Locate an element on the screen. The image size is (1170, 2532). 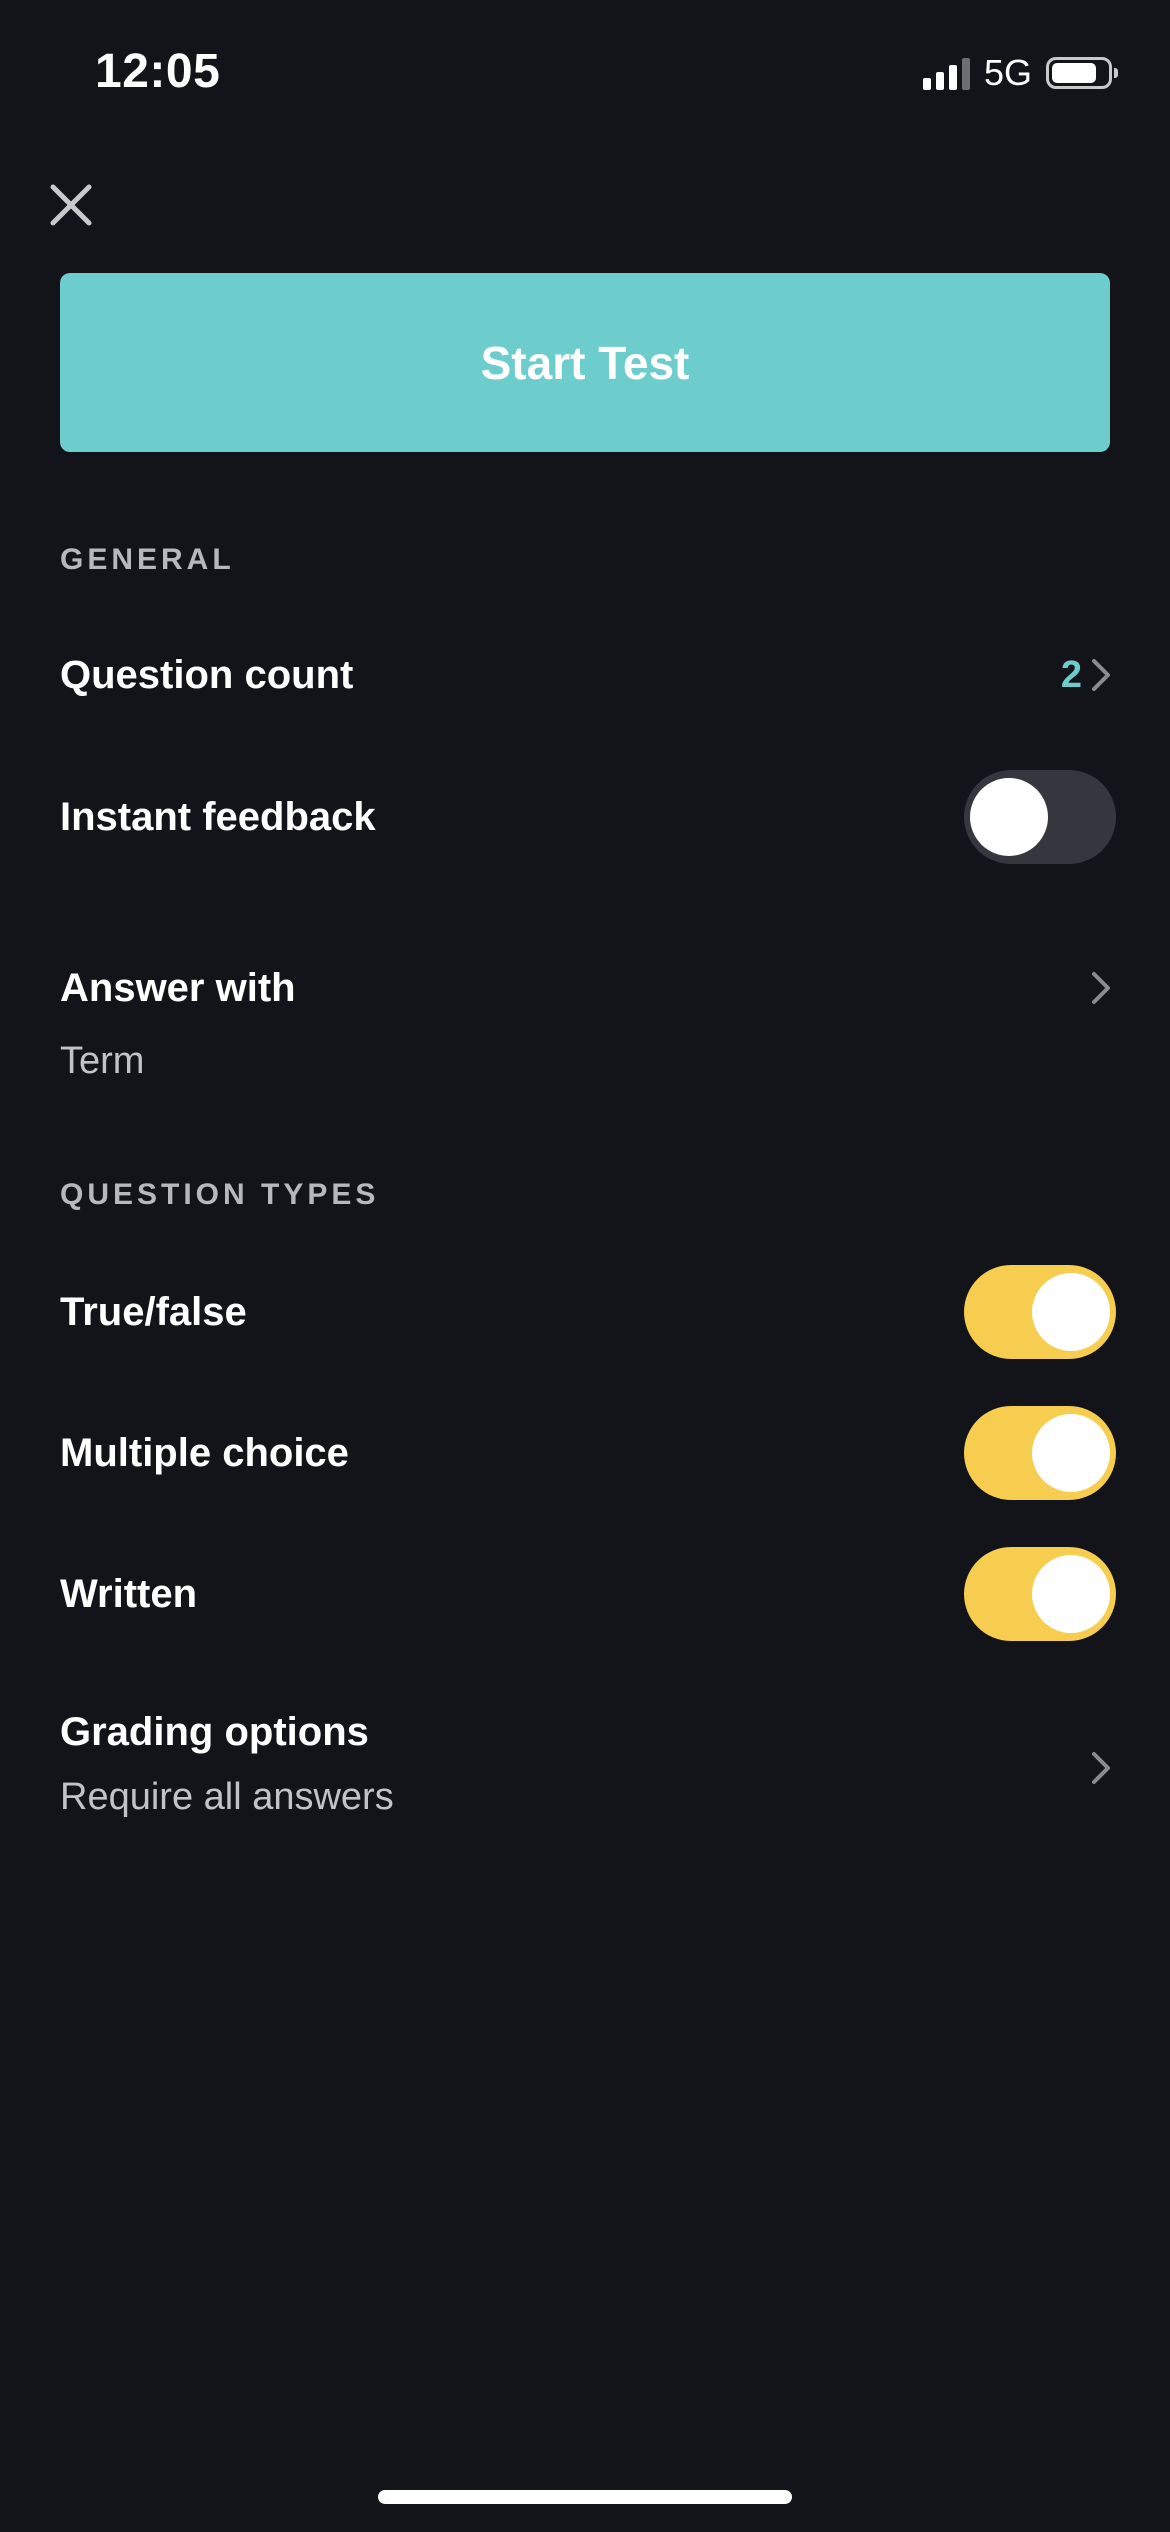
status-time: 12:05 is located at coordinates (158, 71).